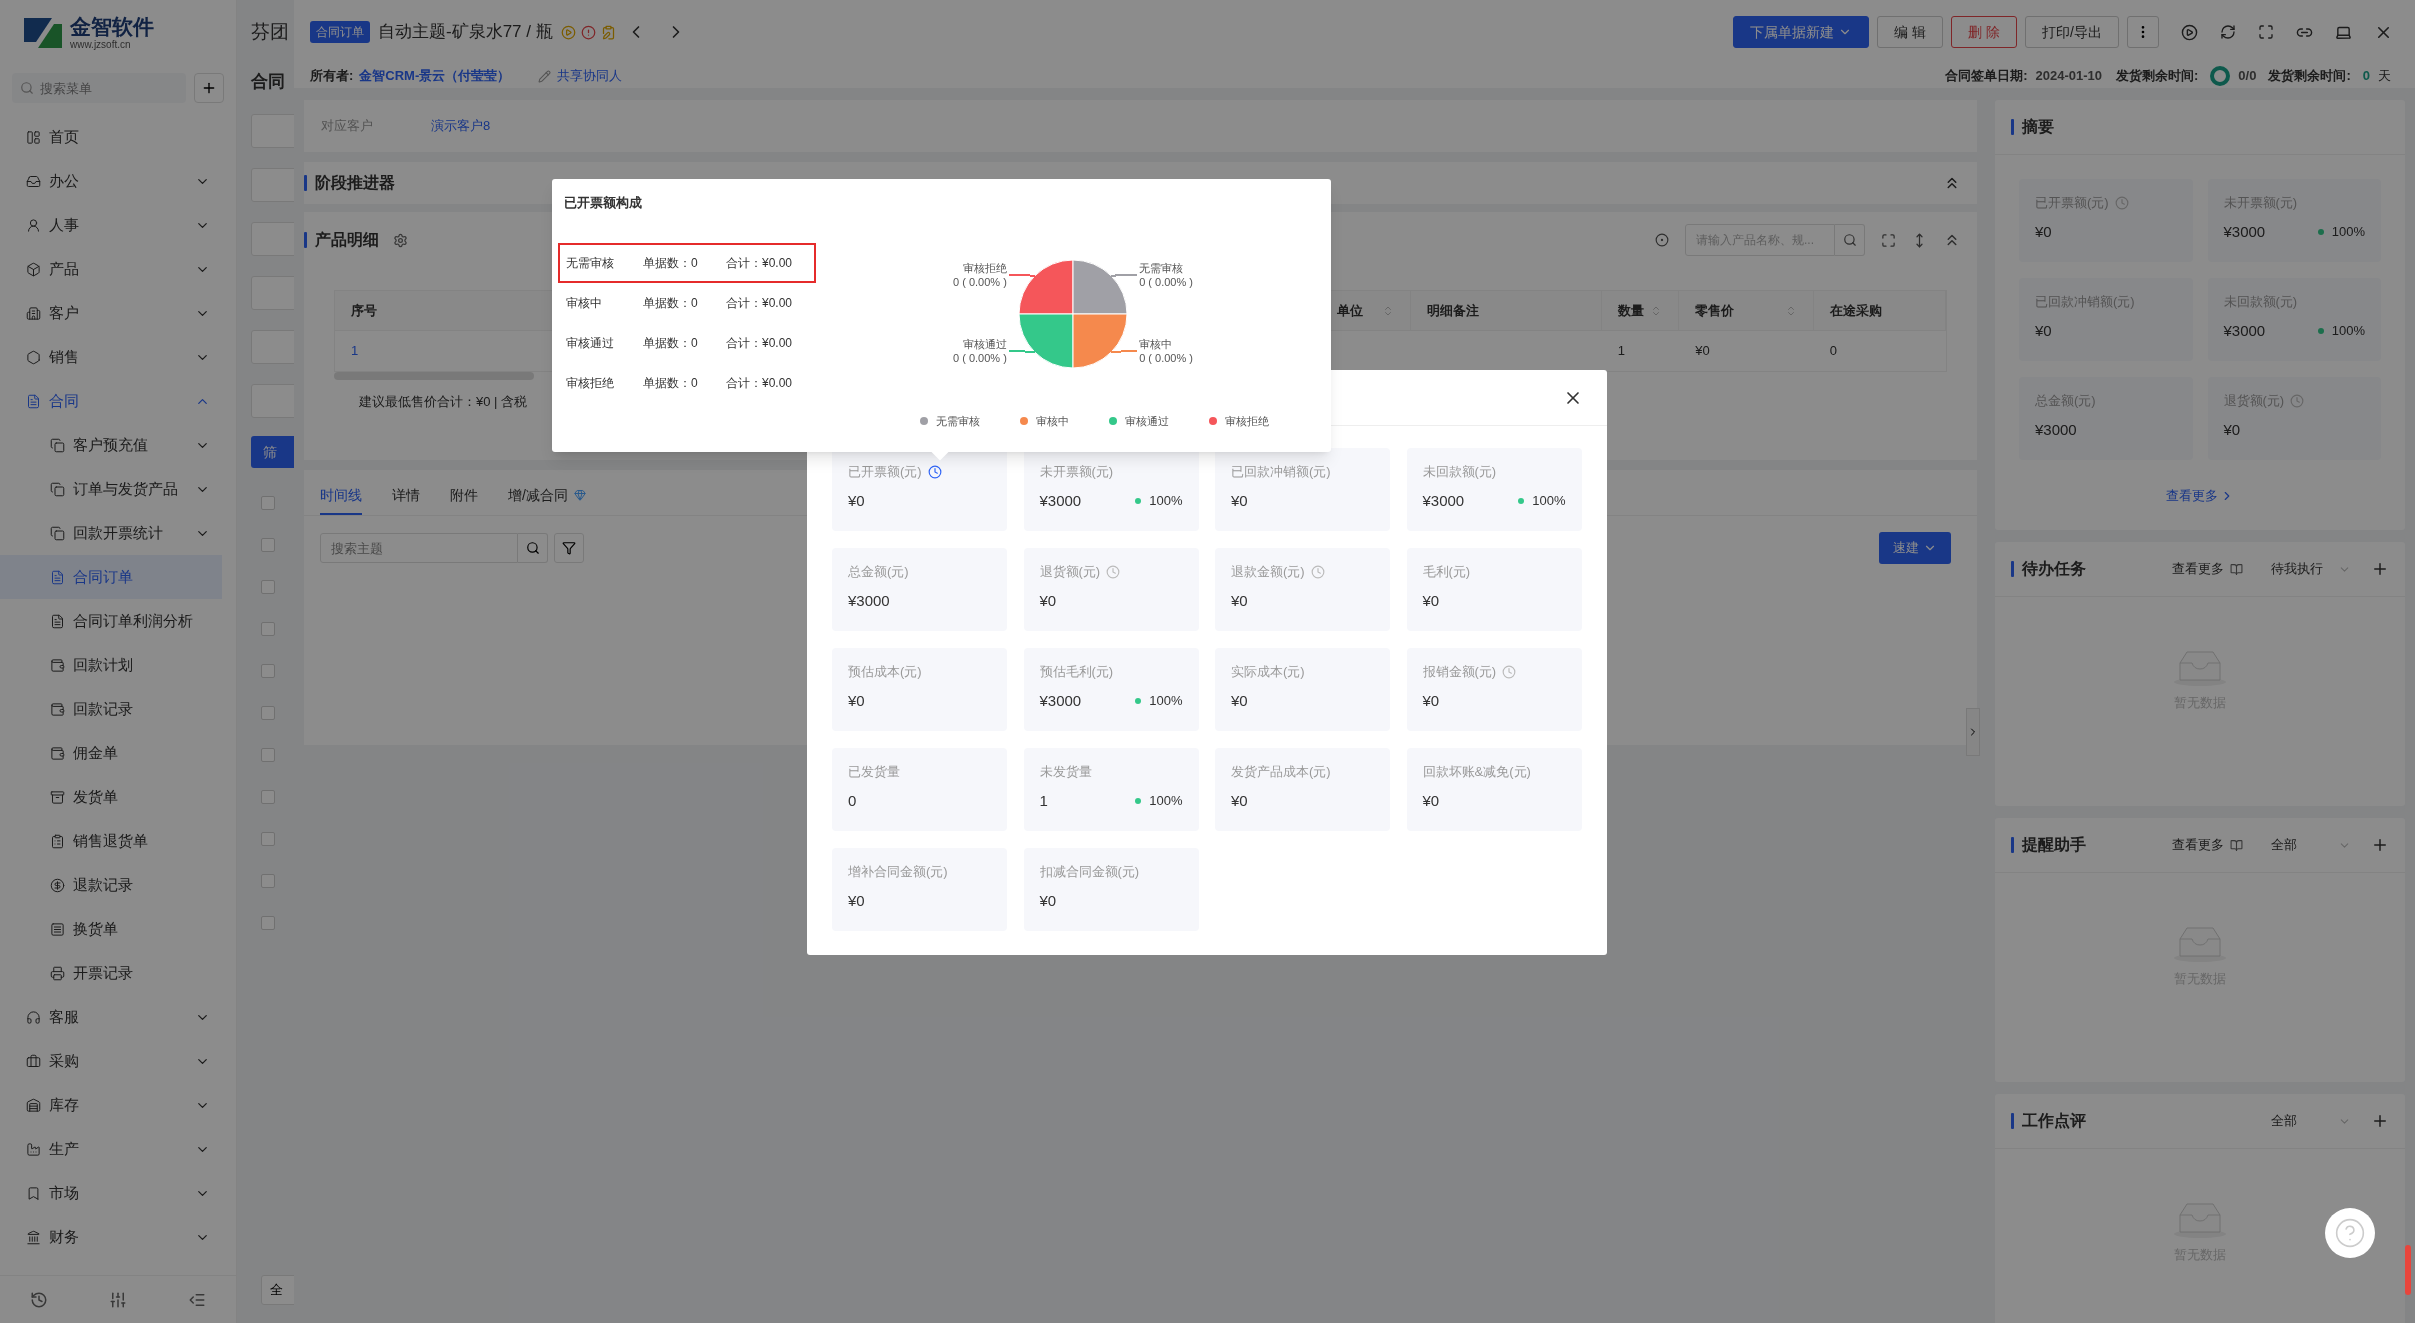 The width and height of the screenshot is (2415, 1323). Describe the element at coordinates (33, 1193) in the screenshot. I see `bookmark-icon` at that location.